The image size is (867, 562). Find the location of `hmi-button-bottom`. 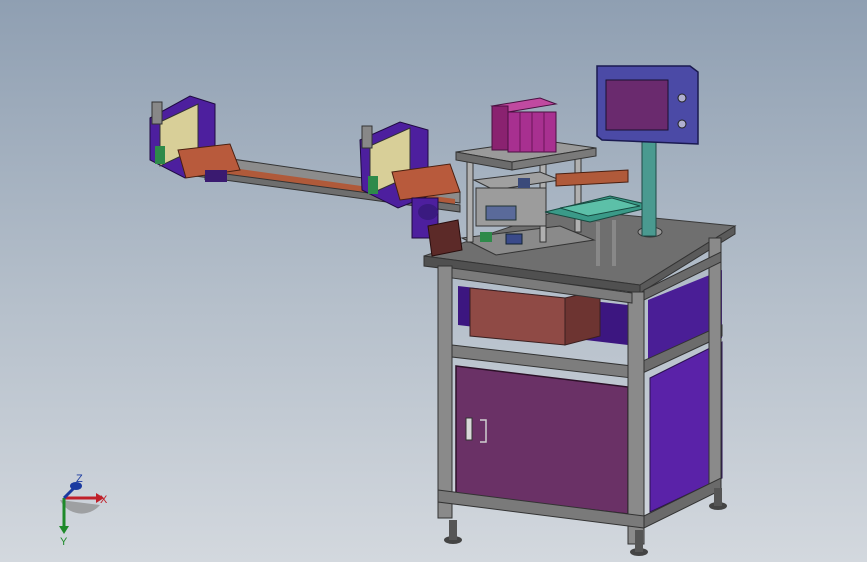

hmi-button-bottom is located at coordinates (682, 124).